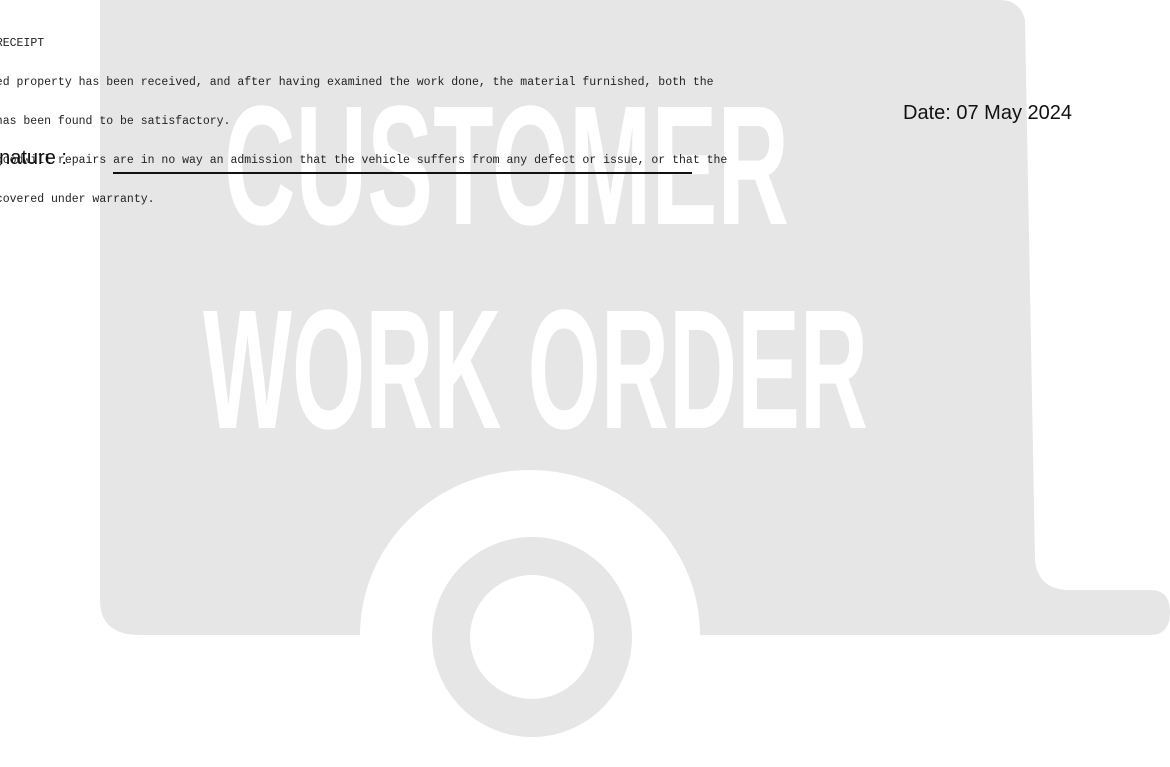 Image resolution: width=1170 pixels, height=767 pixels. What do you see at coordinates (33, 158) in the screenshot?
I see `signature-label: gnature :` at bounding box center [33, 158].